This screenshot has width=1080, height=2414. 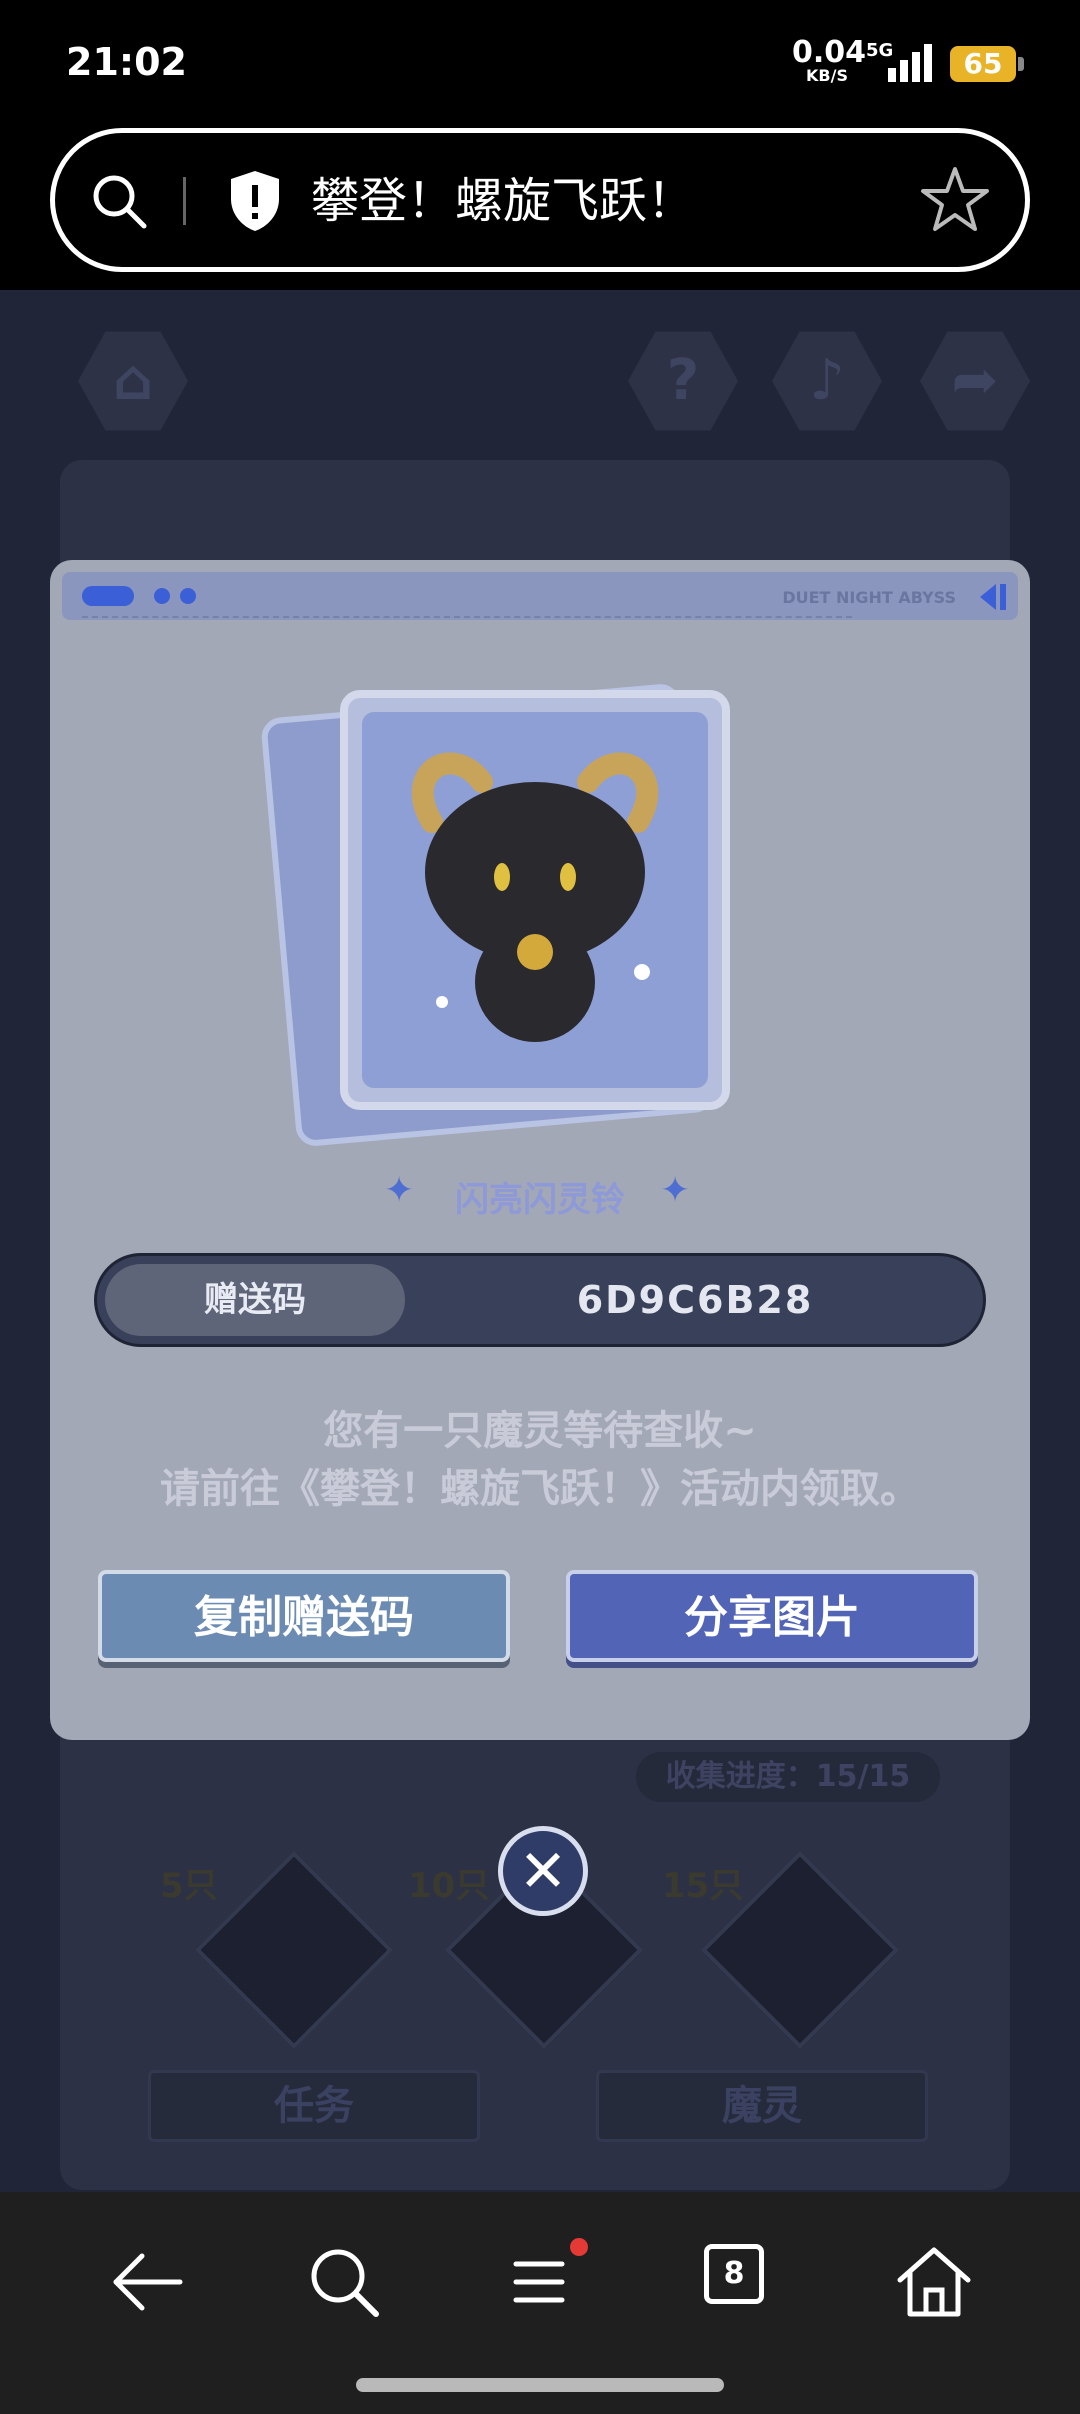 What do you see at coordinates (189, 1886) in the screenshot?
I see `milestone-label: 5只` at bounding box center [189, 1886].